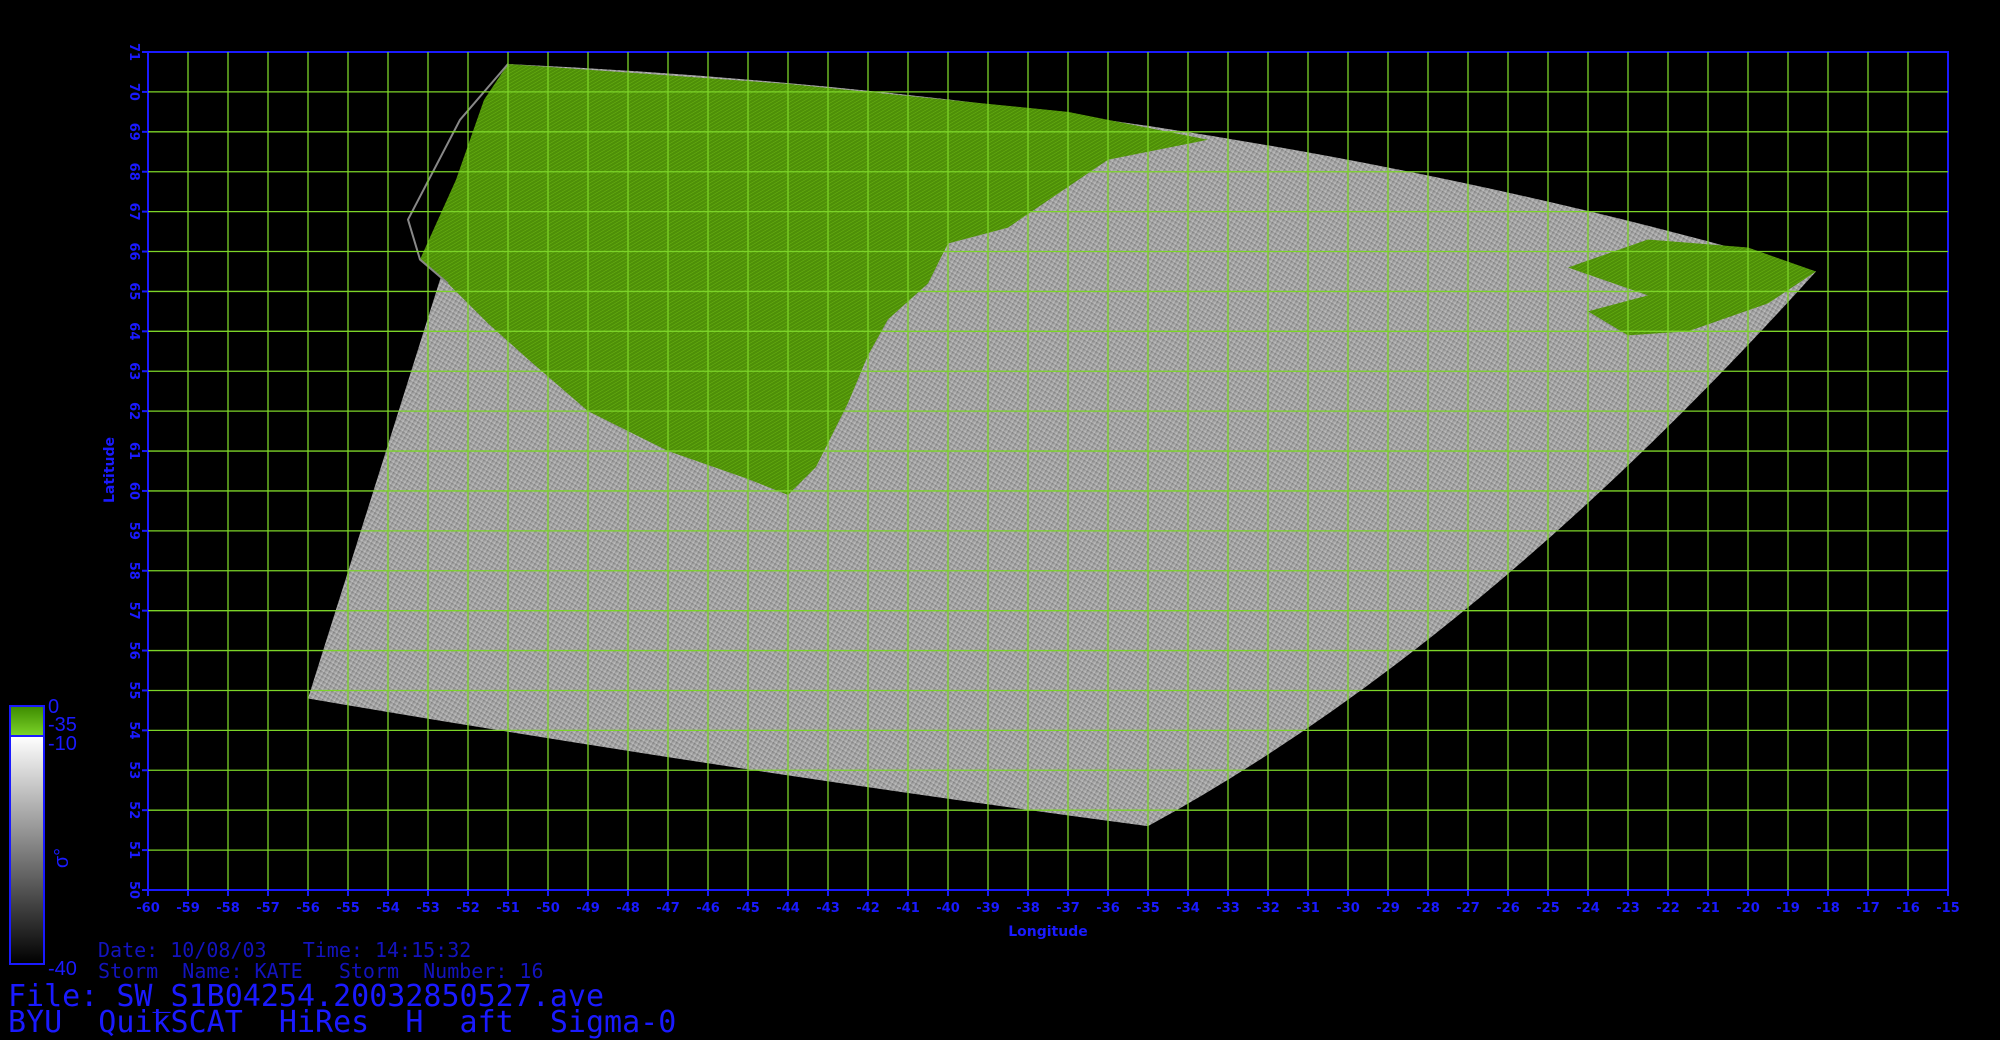  What do you see at coordinates (133, 571) in the screenshot?
I see `lat-tick-label: 58` at bounding box center [133, 571].